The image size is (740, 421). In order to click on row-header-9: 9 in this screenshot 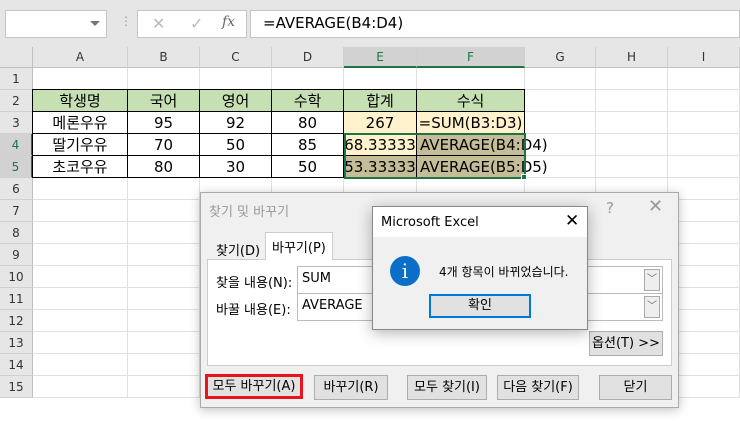, I will do `click(16, 255)`.